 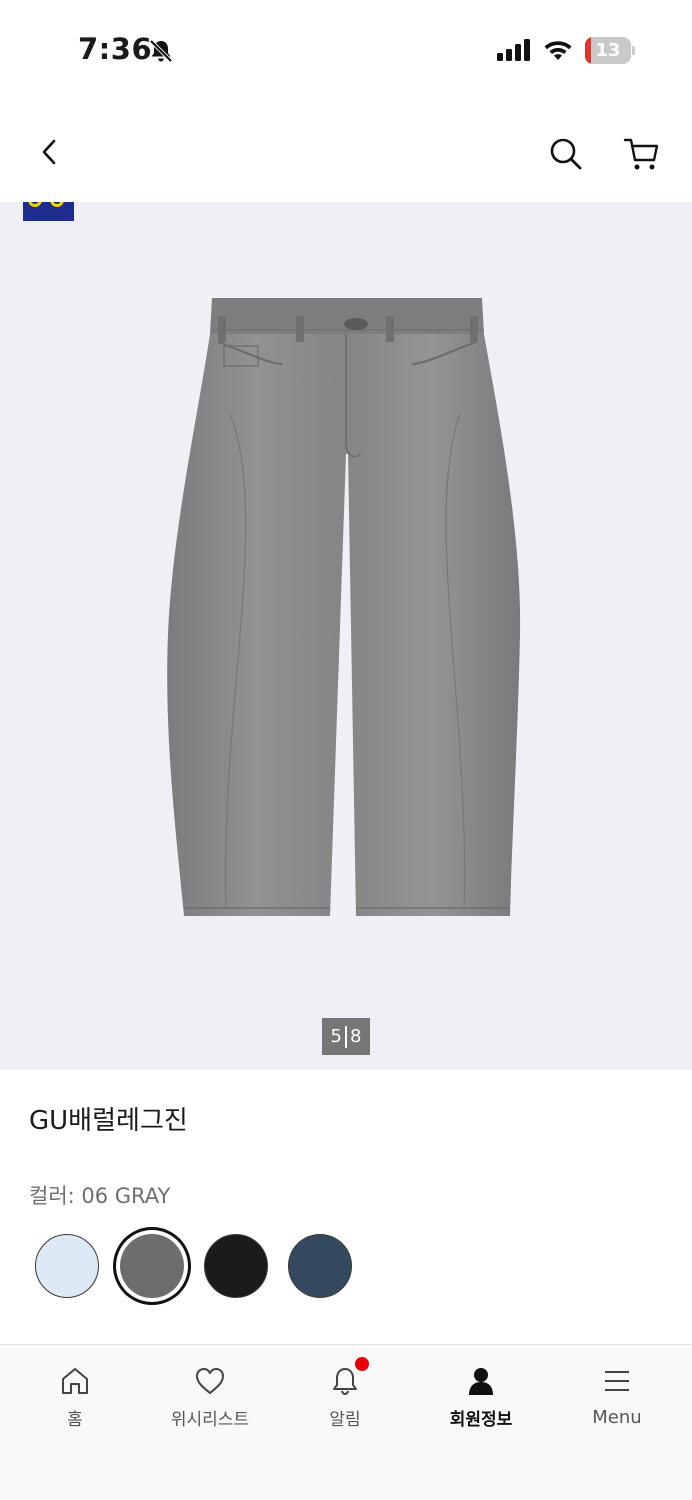 I want to click on bell-icon, so click(x=345, y=1382).